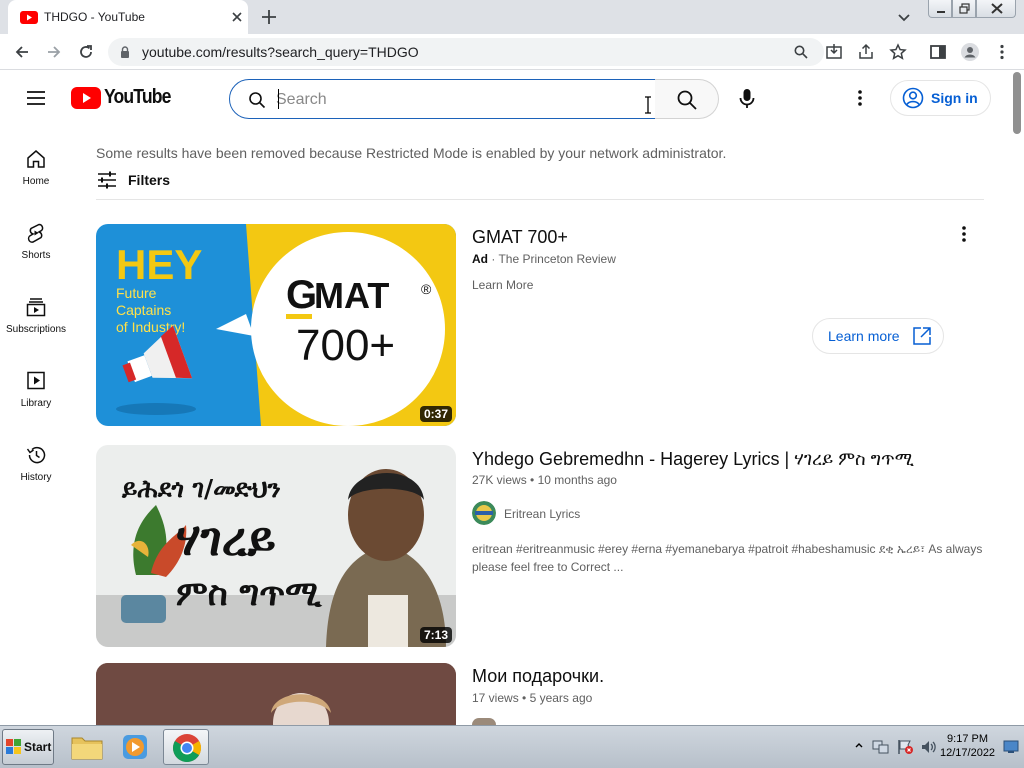 This screenshot has width=1024, height=768. Describe the element at coordinates (1017, 103) in the screenshot. I see `scrollbar-thumb` at that location.